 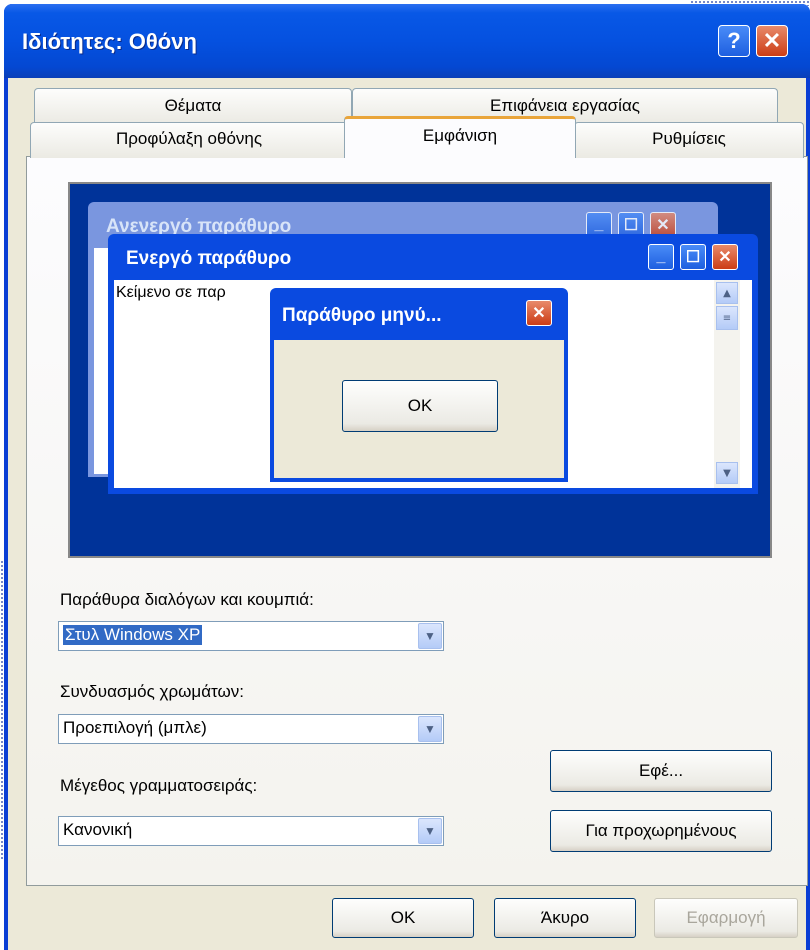 I want to click on color-scheme-label: Συνδυασμός χρωμάτων:, so click(x=152, y=691).